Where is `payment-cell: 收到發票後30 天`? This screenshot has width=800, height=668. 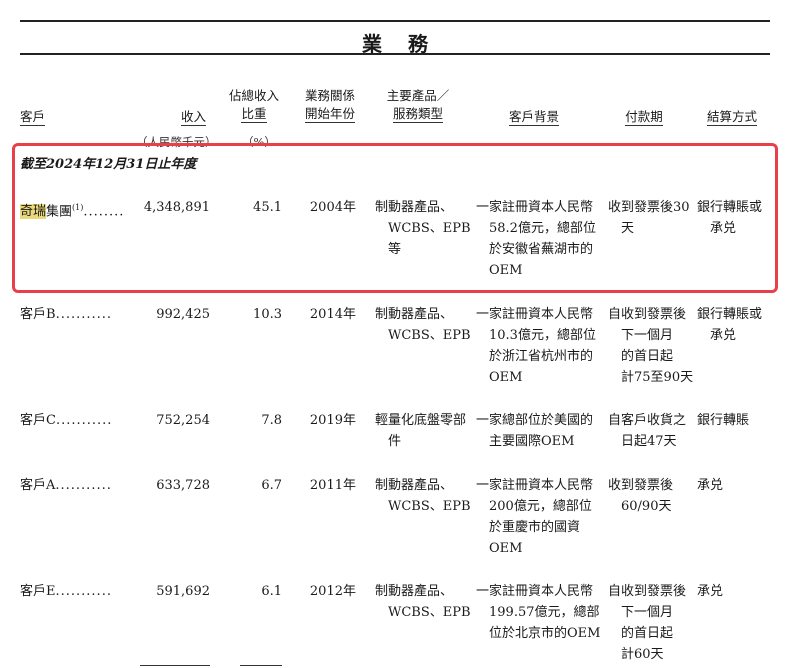
payment-cell: 收到發票後30 天 is located at coordinates (649, 218).